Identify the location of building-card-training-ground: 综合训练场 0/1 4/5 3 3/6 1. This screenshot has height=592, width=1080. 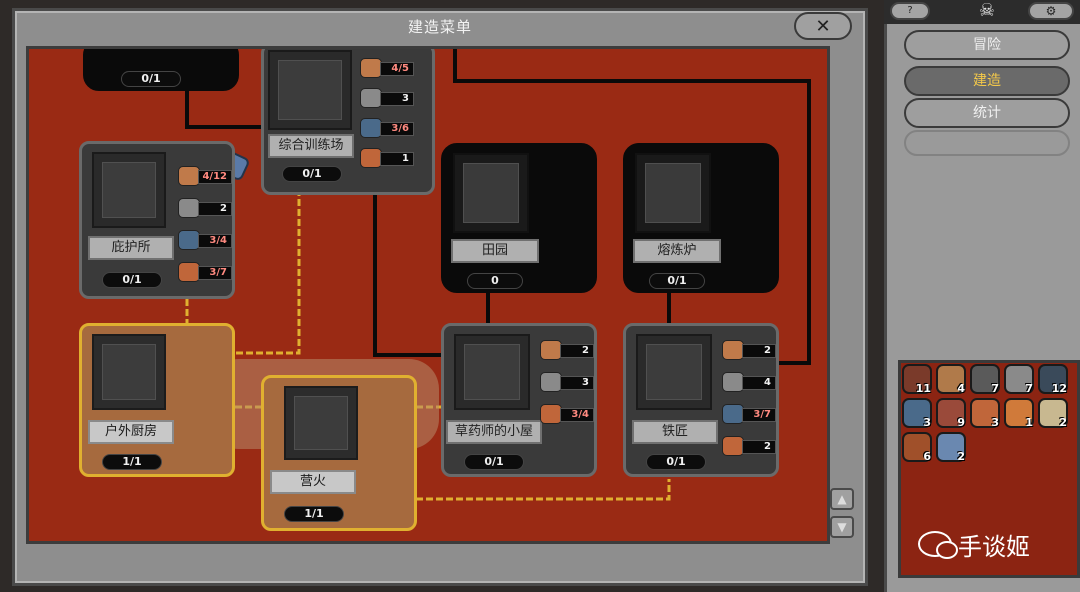
(348, 122).